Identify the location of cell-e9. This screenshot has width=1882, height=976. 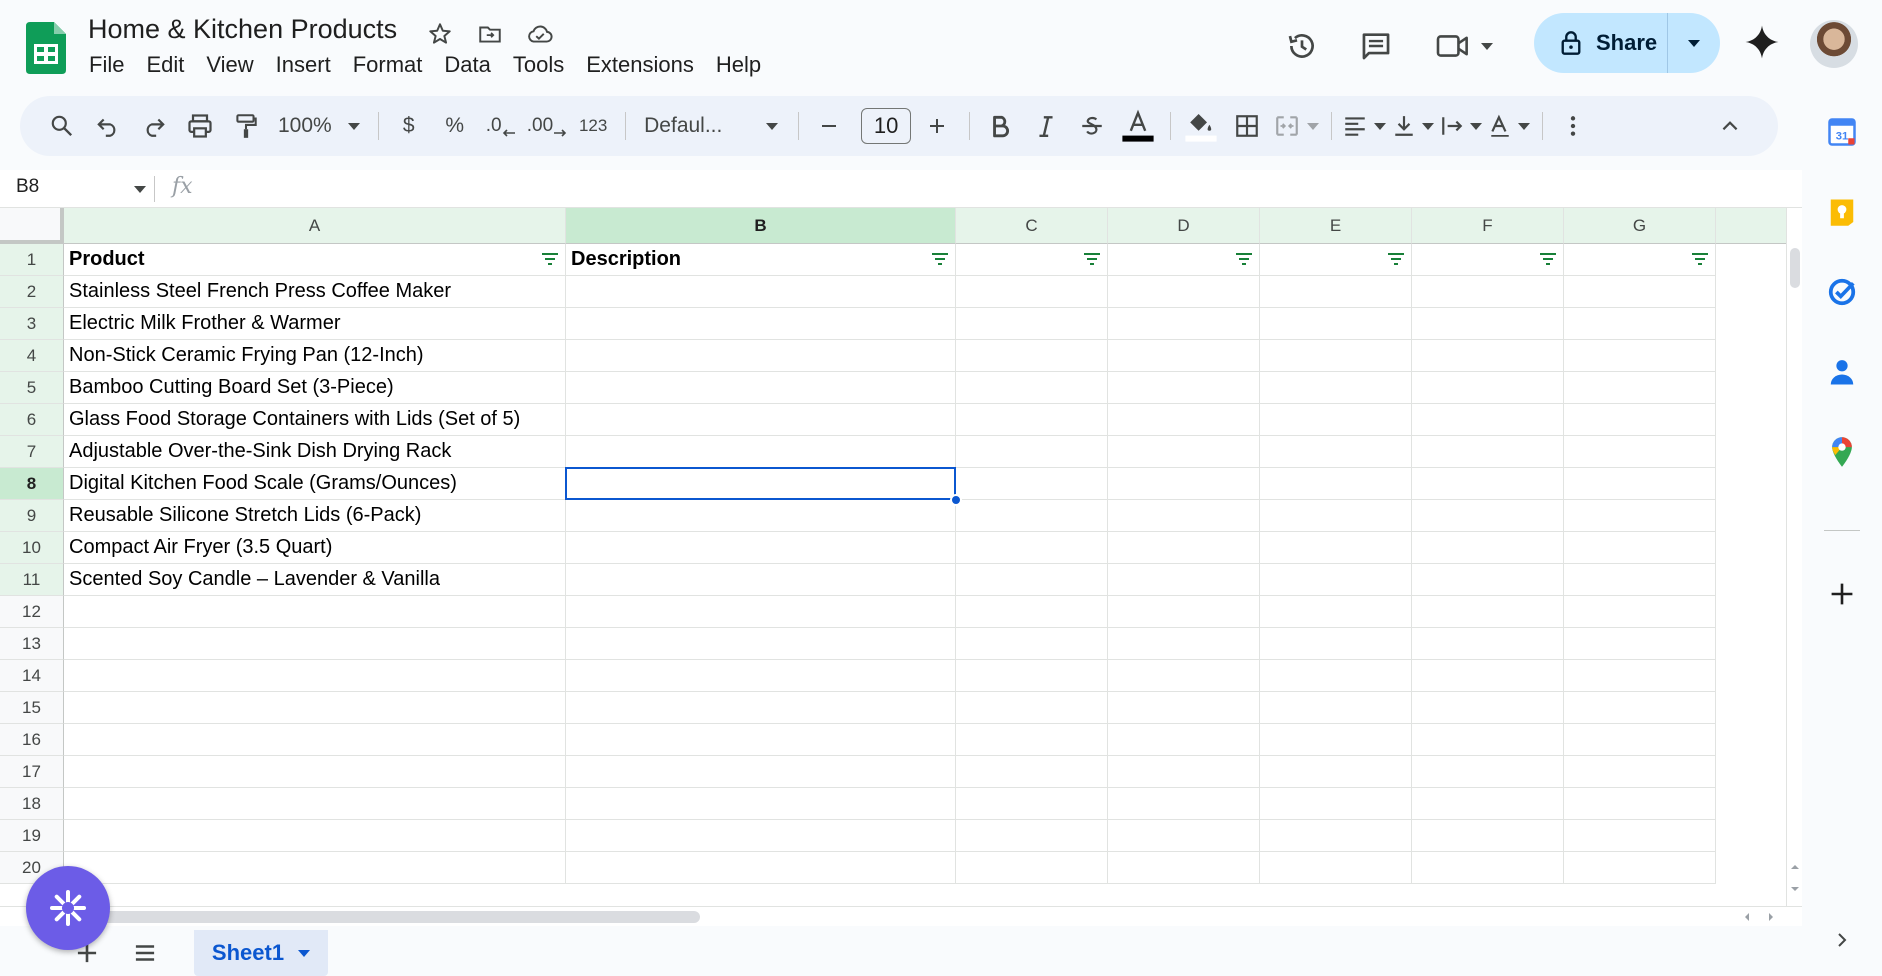
(1336, 516).